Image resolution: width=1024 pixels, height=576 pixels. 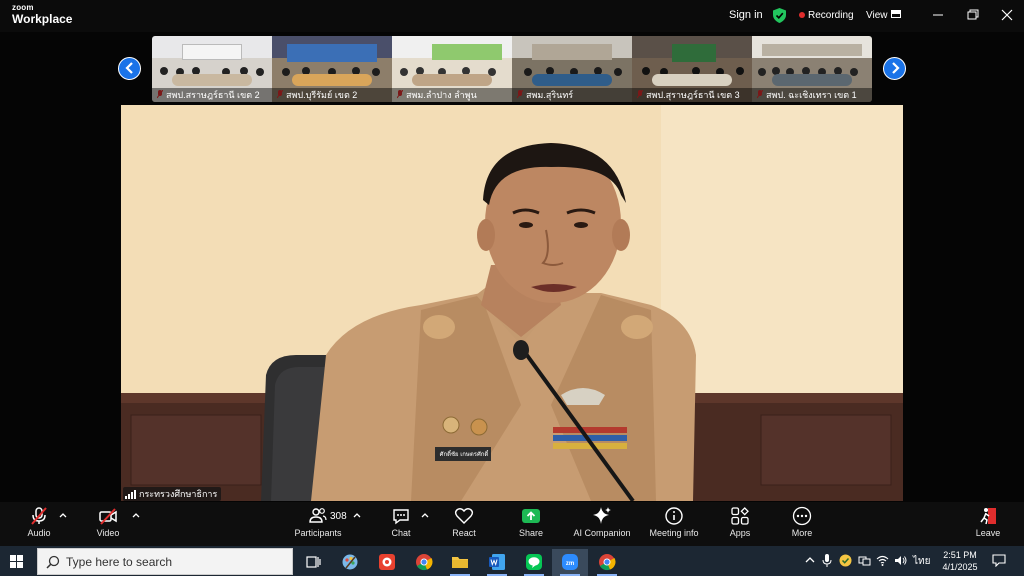 I want to click on react-button: React, so click(x=464, y=522).